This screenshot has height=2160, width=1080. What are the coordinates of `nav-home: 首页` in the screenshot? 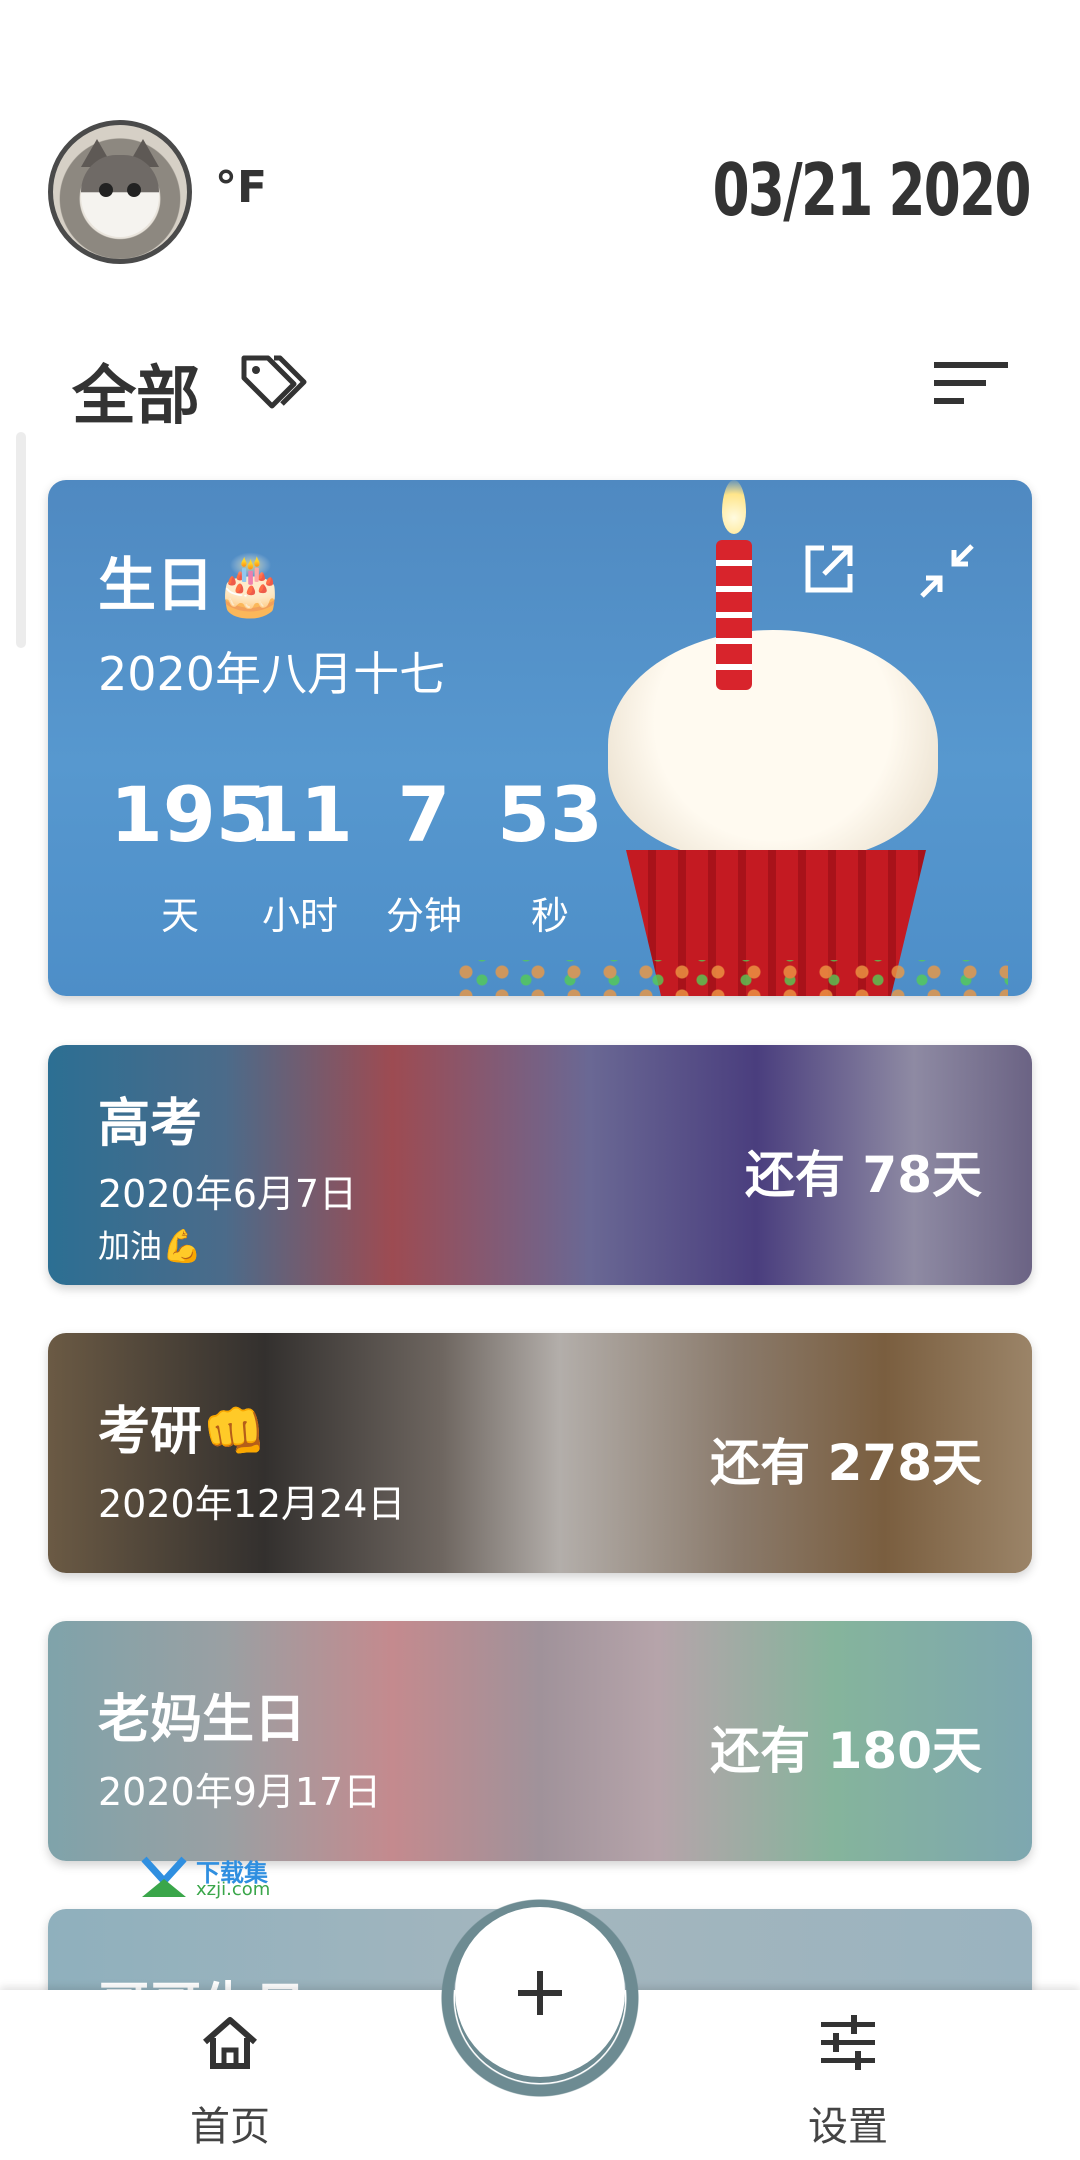 It's located at (230, 2081).